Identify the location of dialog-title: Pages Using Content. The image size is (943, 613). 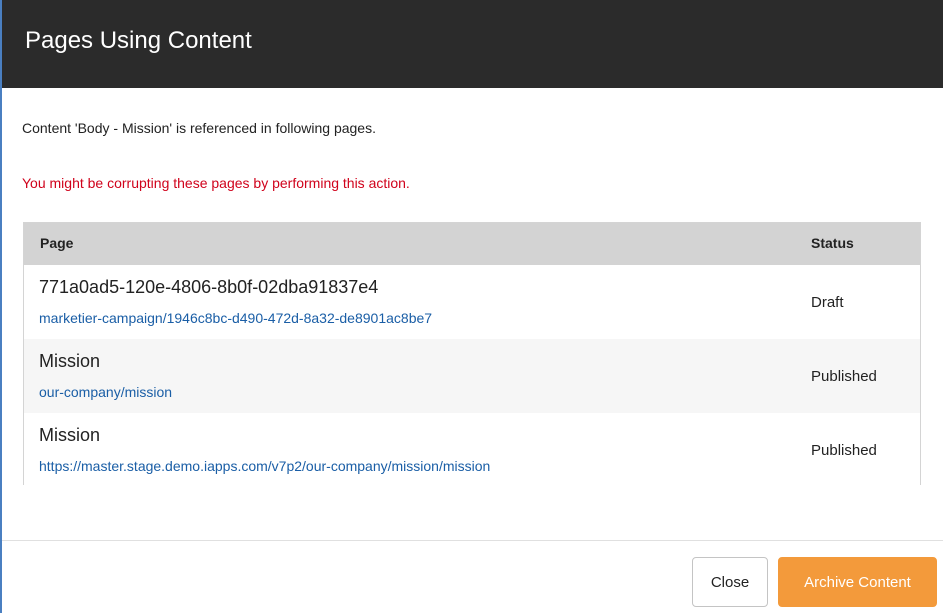
(138, 40).